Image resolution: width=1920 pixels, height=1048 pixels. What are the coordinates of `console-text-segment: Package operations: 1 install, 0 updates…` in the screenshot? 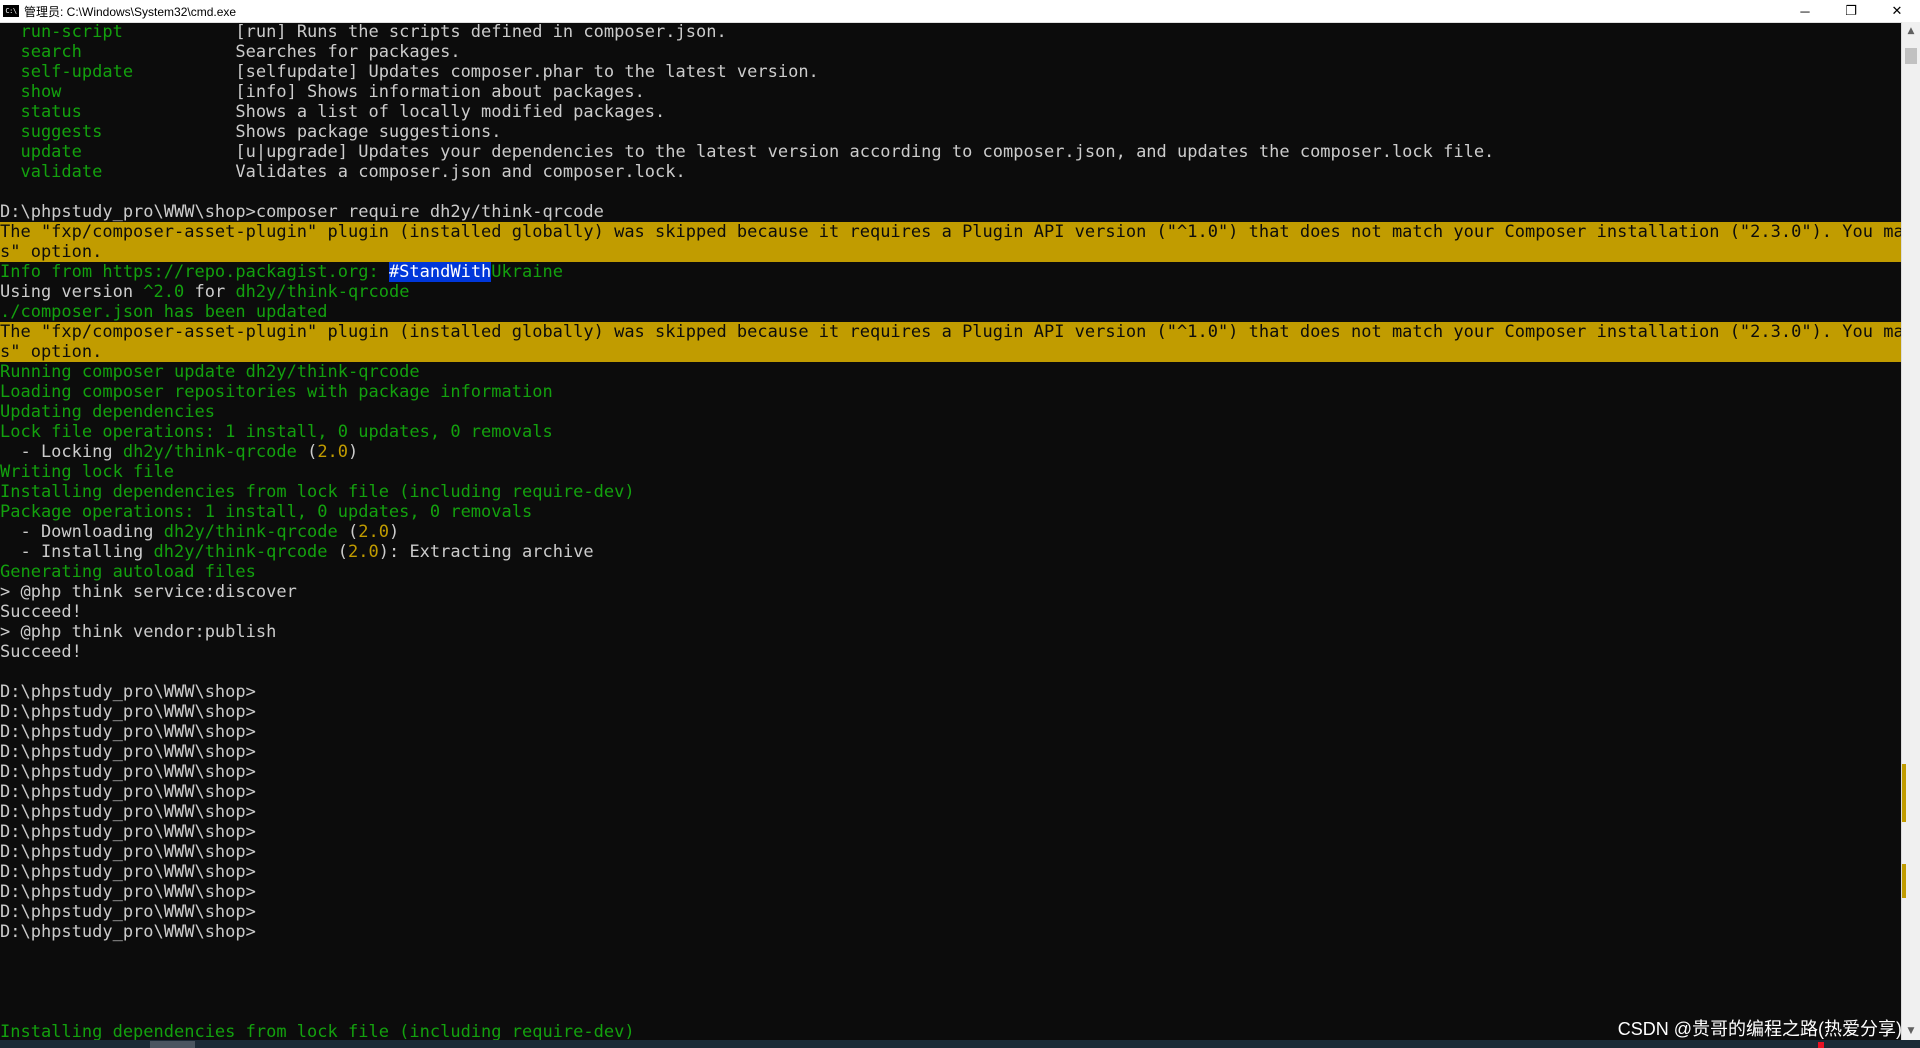 It's located at (266, 512).